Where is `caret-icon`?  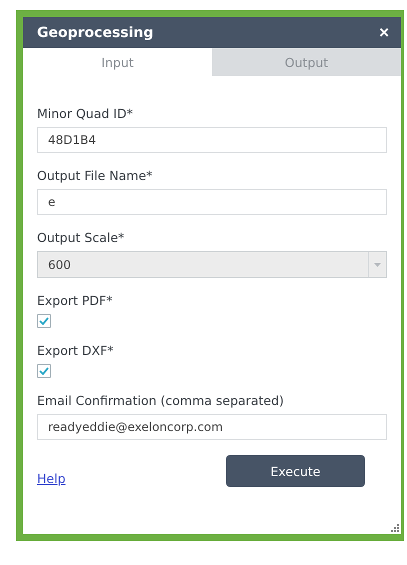 caret-icon is located at coordinates (377, 264).